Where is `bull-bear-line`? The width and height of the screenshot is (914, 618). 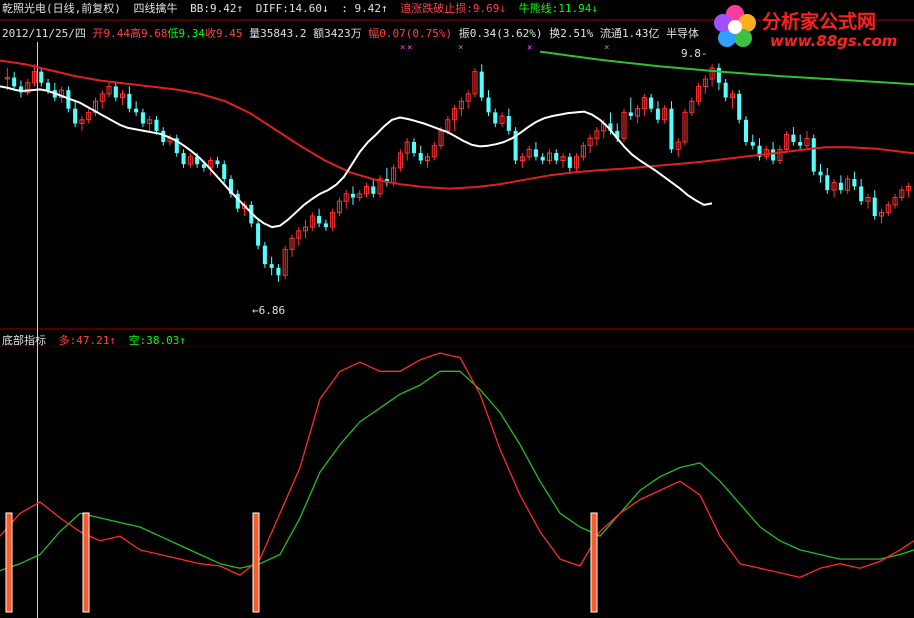
bull-bear-line is located at coordinates (726, 68).